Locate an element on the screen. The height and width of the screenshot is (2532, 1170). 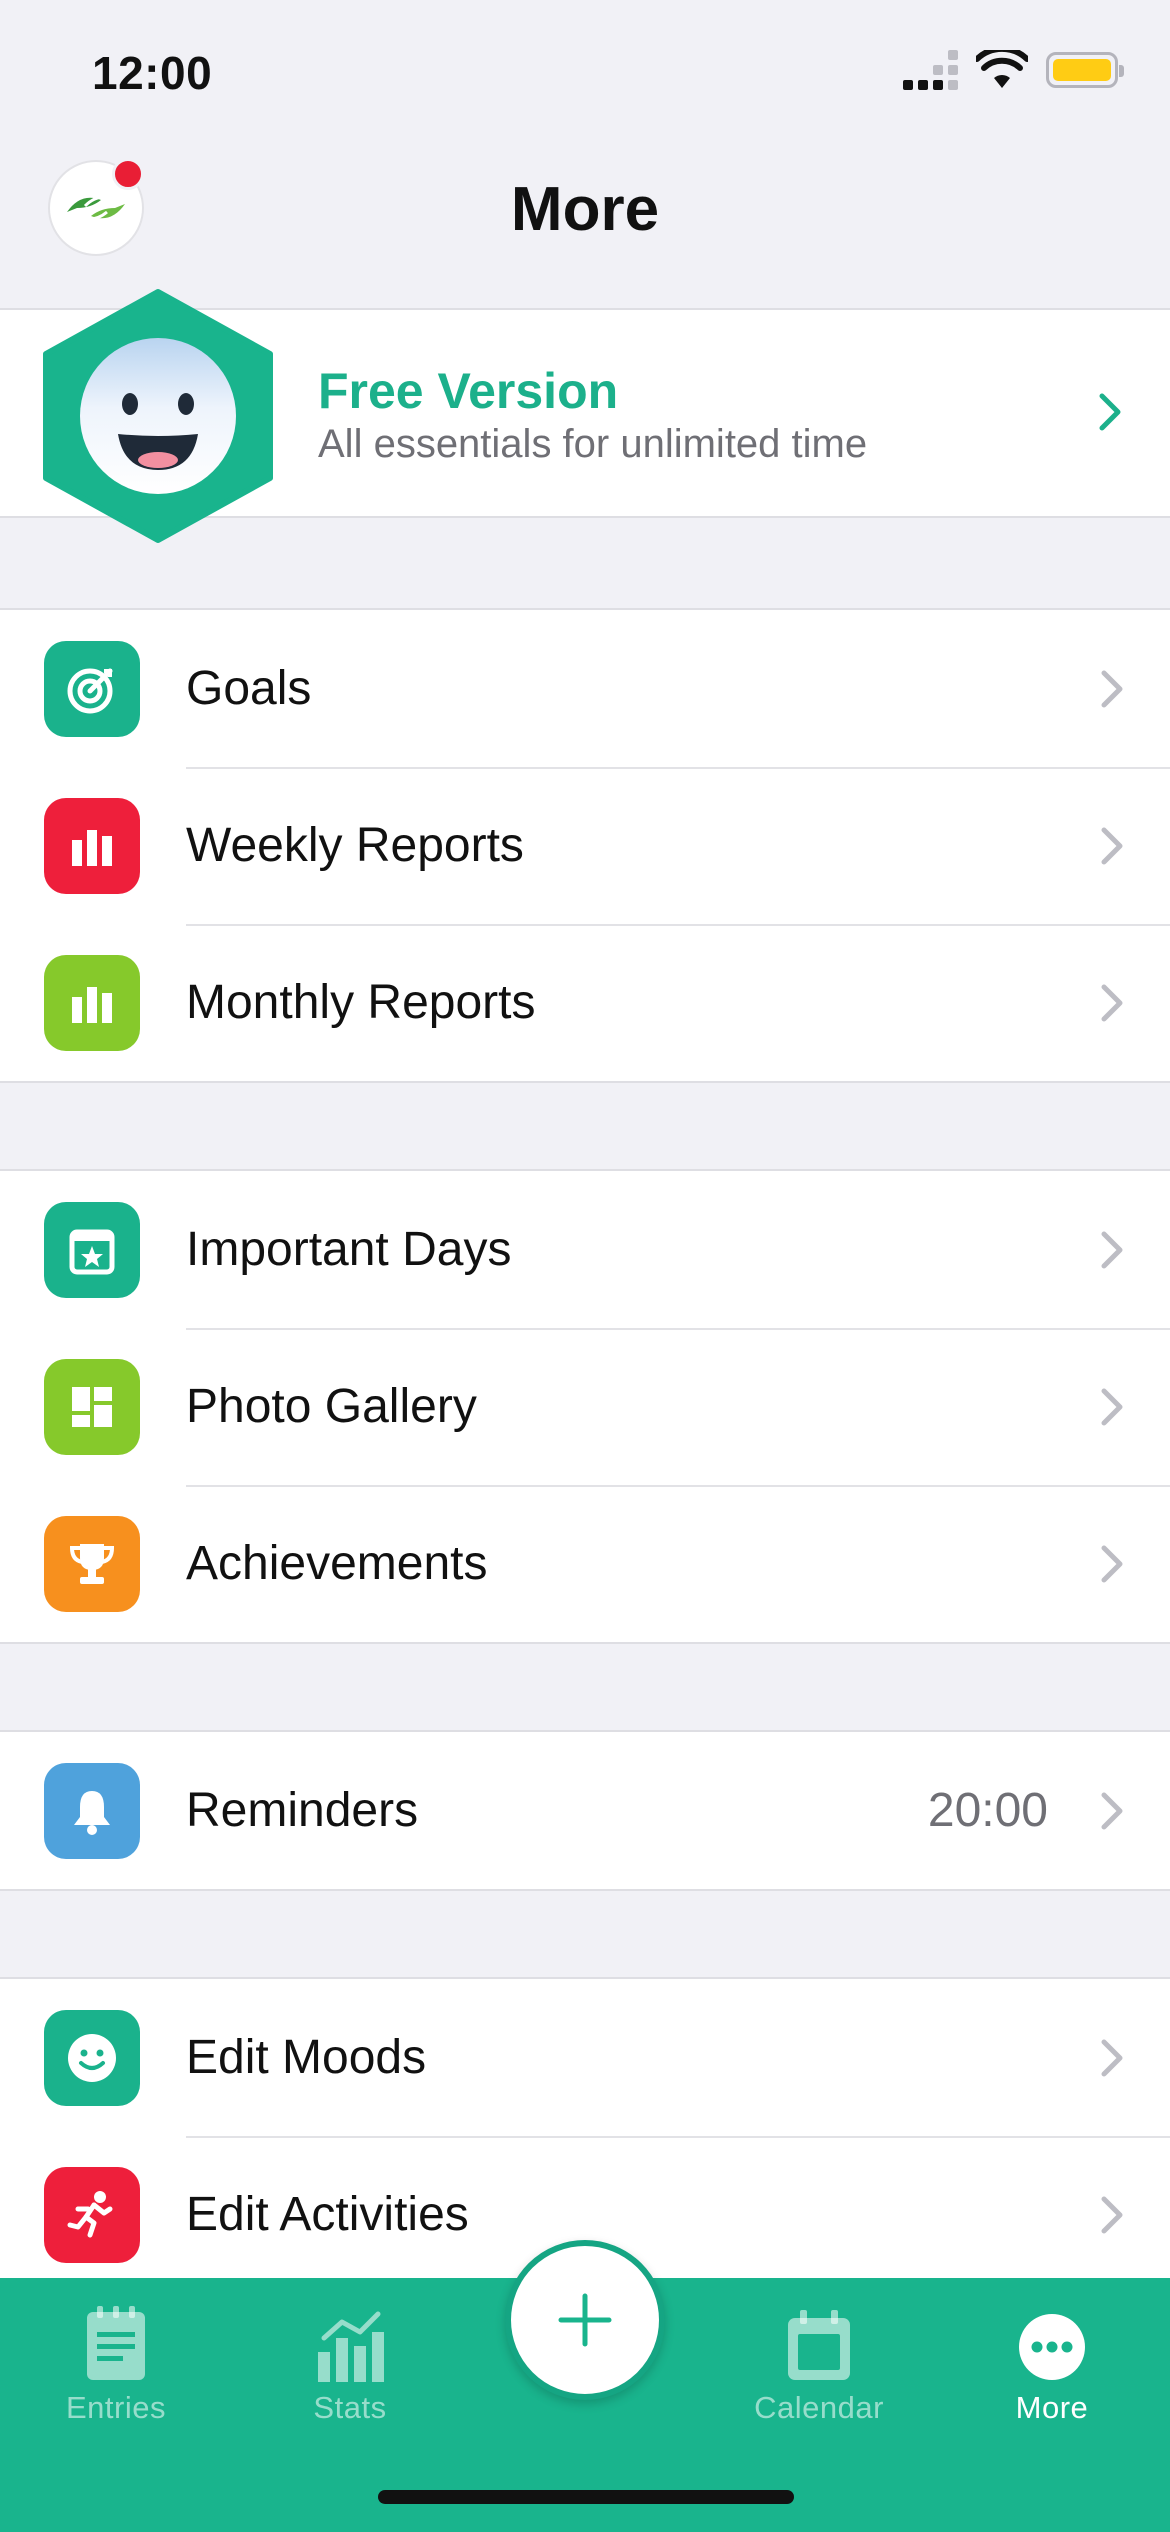
menu-row-label: Goals is located at coordinates (249, 688).